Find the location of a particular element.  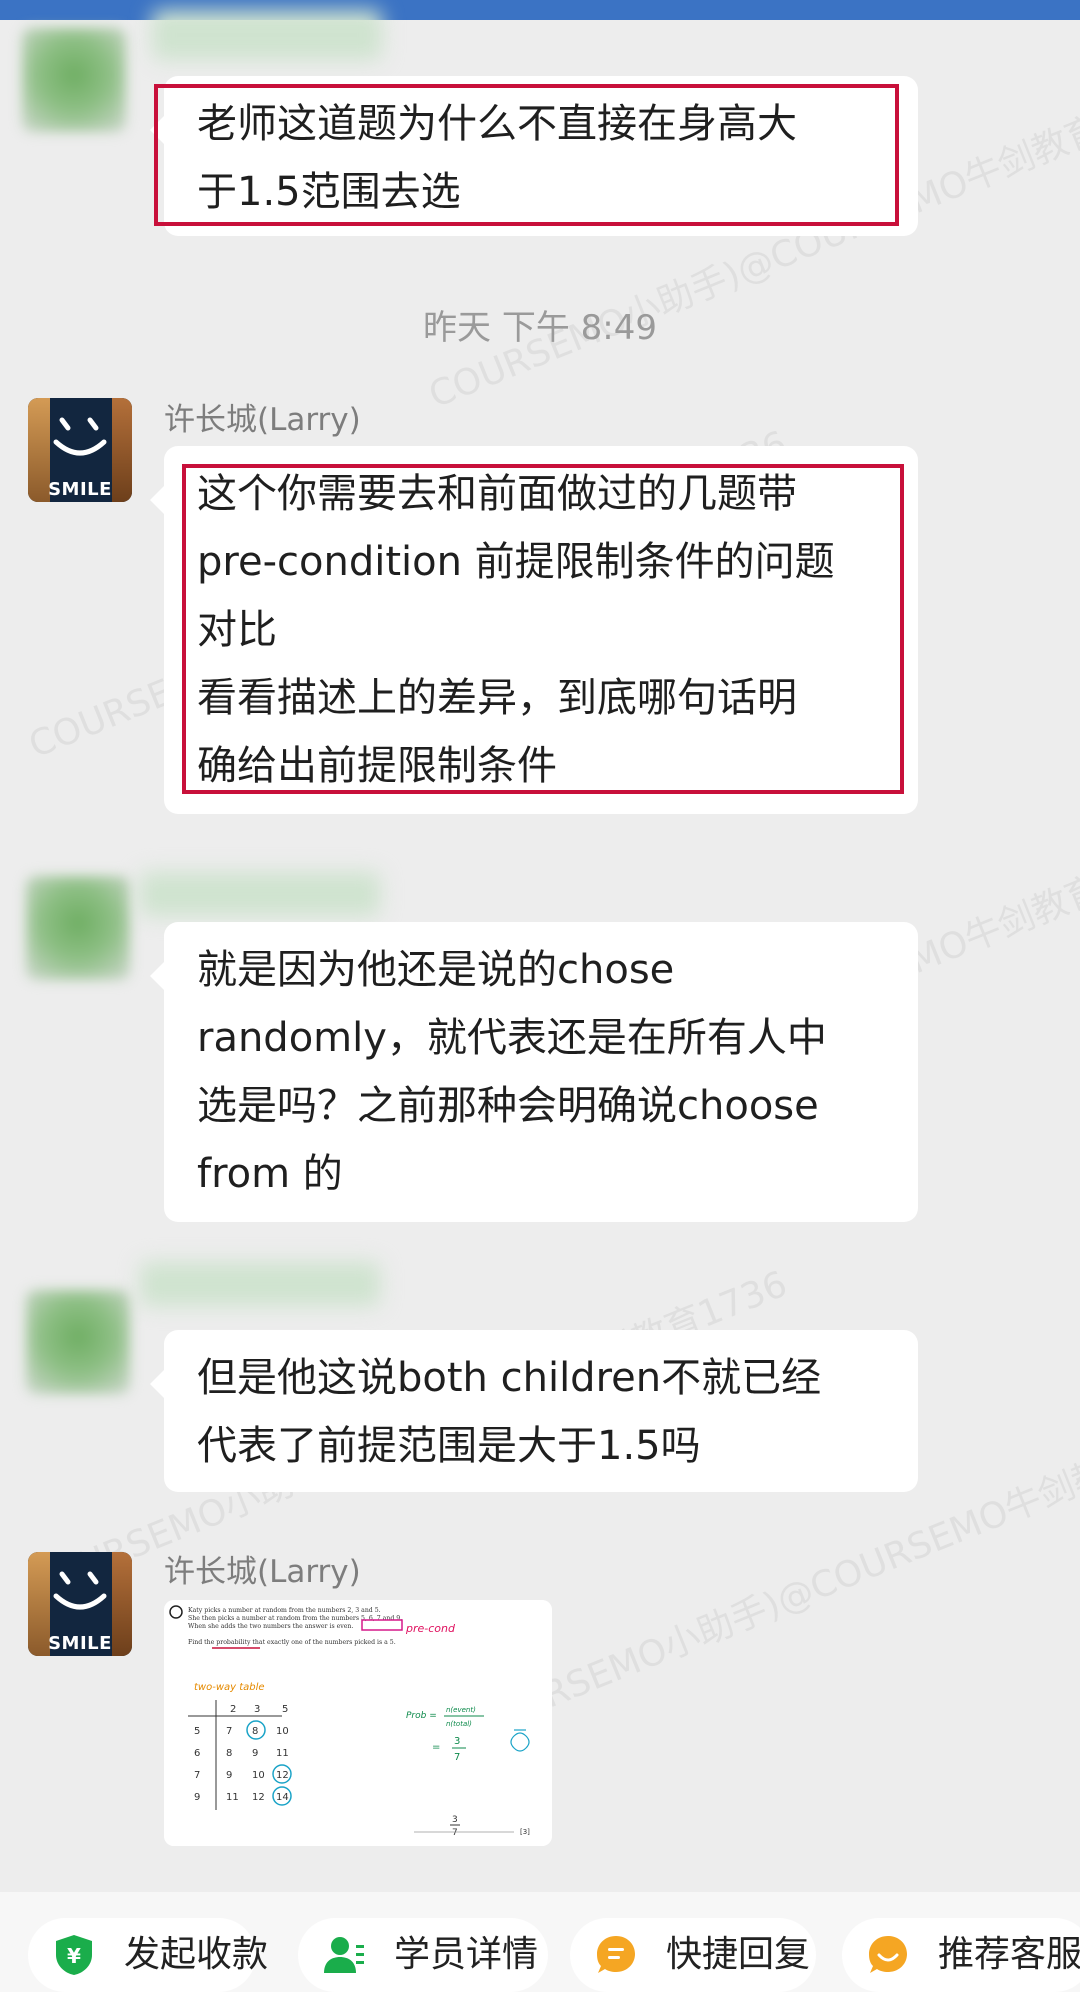

table-cell: 7 is located at coordinates (229, 1731).